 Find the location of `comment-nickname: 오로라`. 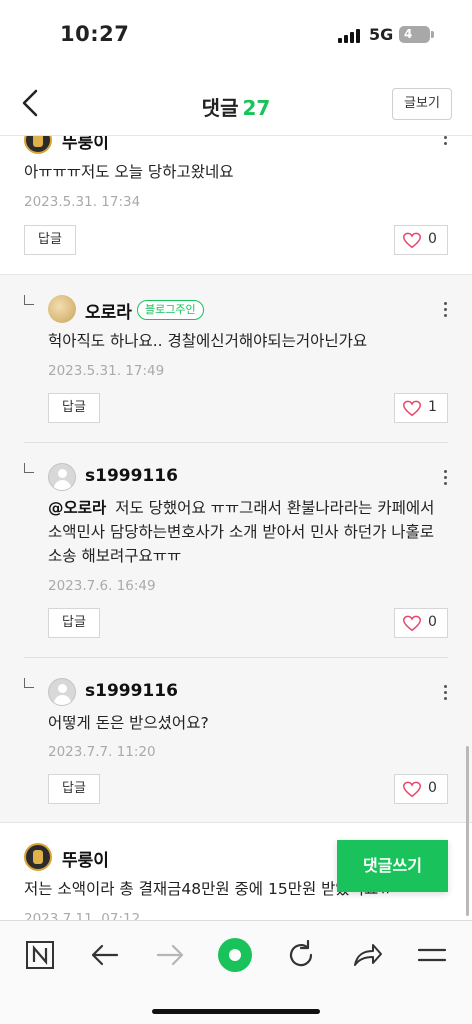

comment-nickname: 오로라 is located at coordinates (108, 310).